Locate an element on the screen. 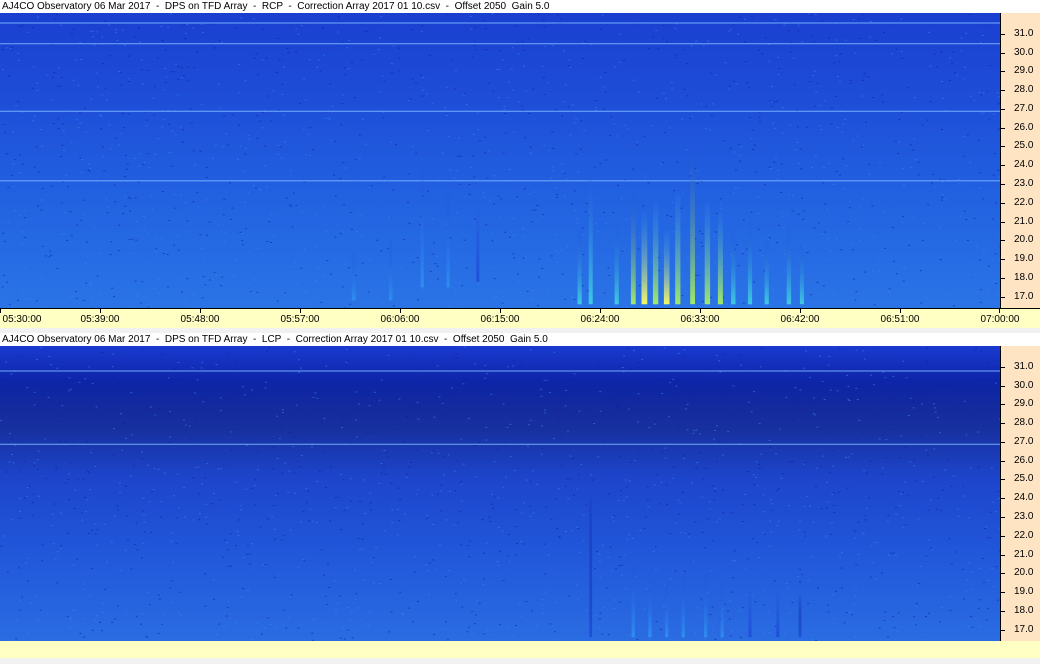  x-tick-label: 06:51:00 is located at coordinates (900, 319).